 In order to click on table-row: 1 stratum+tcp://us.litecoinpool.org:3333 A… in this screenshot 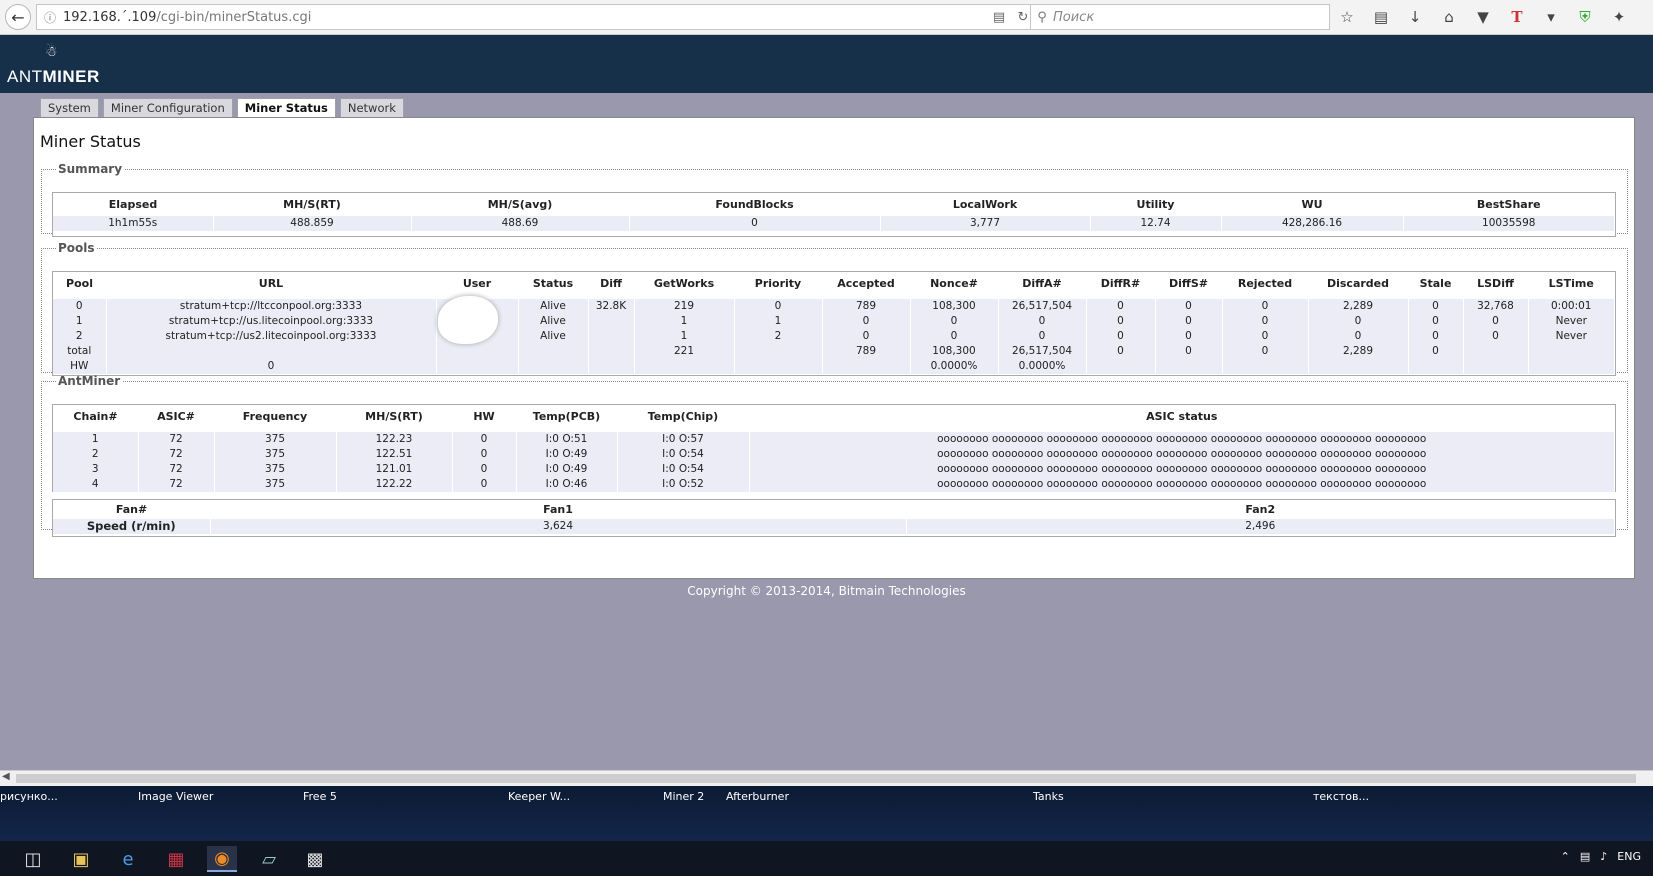, I will do `click(834, 321)`.